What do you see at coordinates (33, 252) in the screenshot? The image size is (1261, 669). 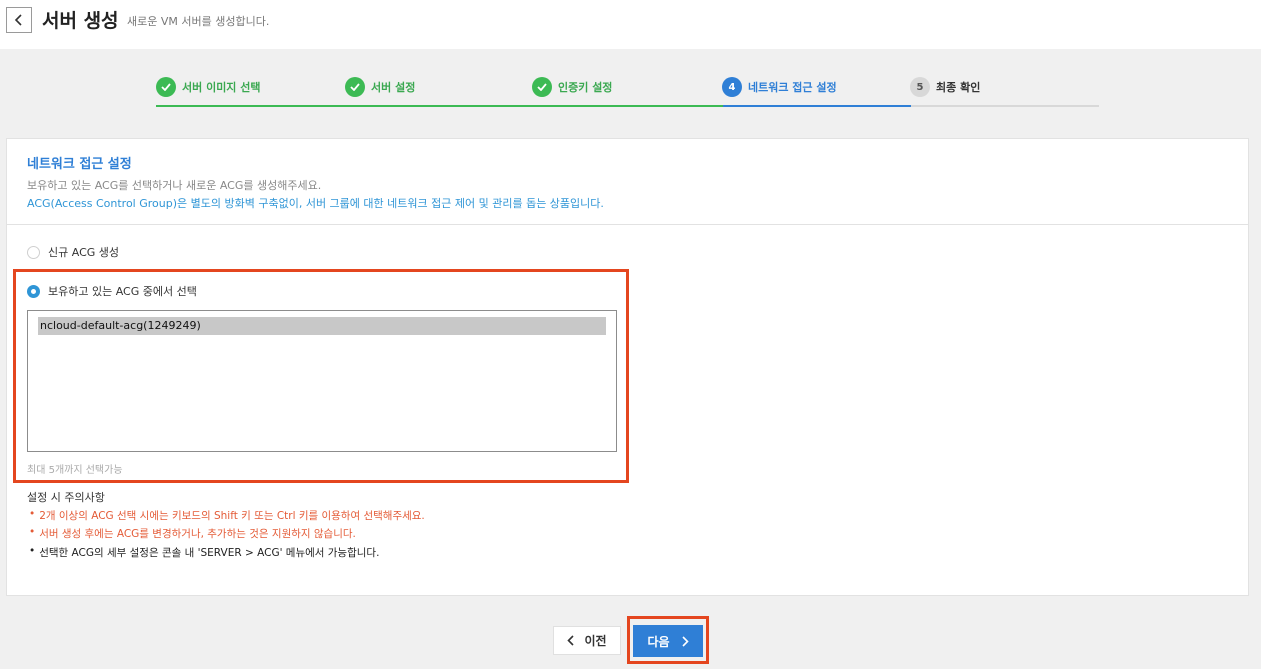 I see `radio-button` at bounding box center [33, 252].